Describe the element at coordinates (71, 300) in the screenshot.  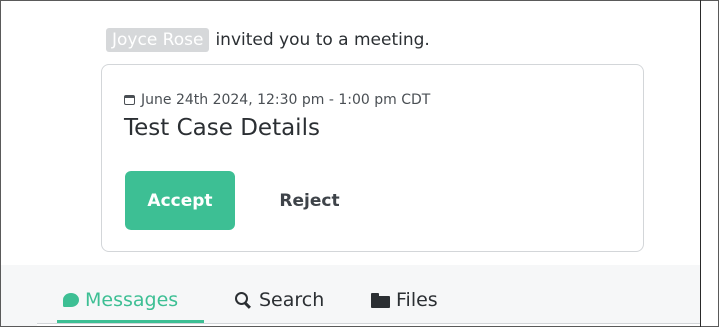
I see `chat-bubble-icon` at that location.